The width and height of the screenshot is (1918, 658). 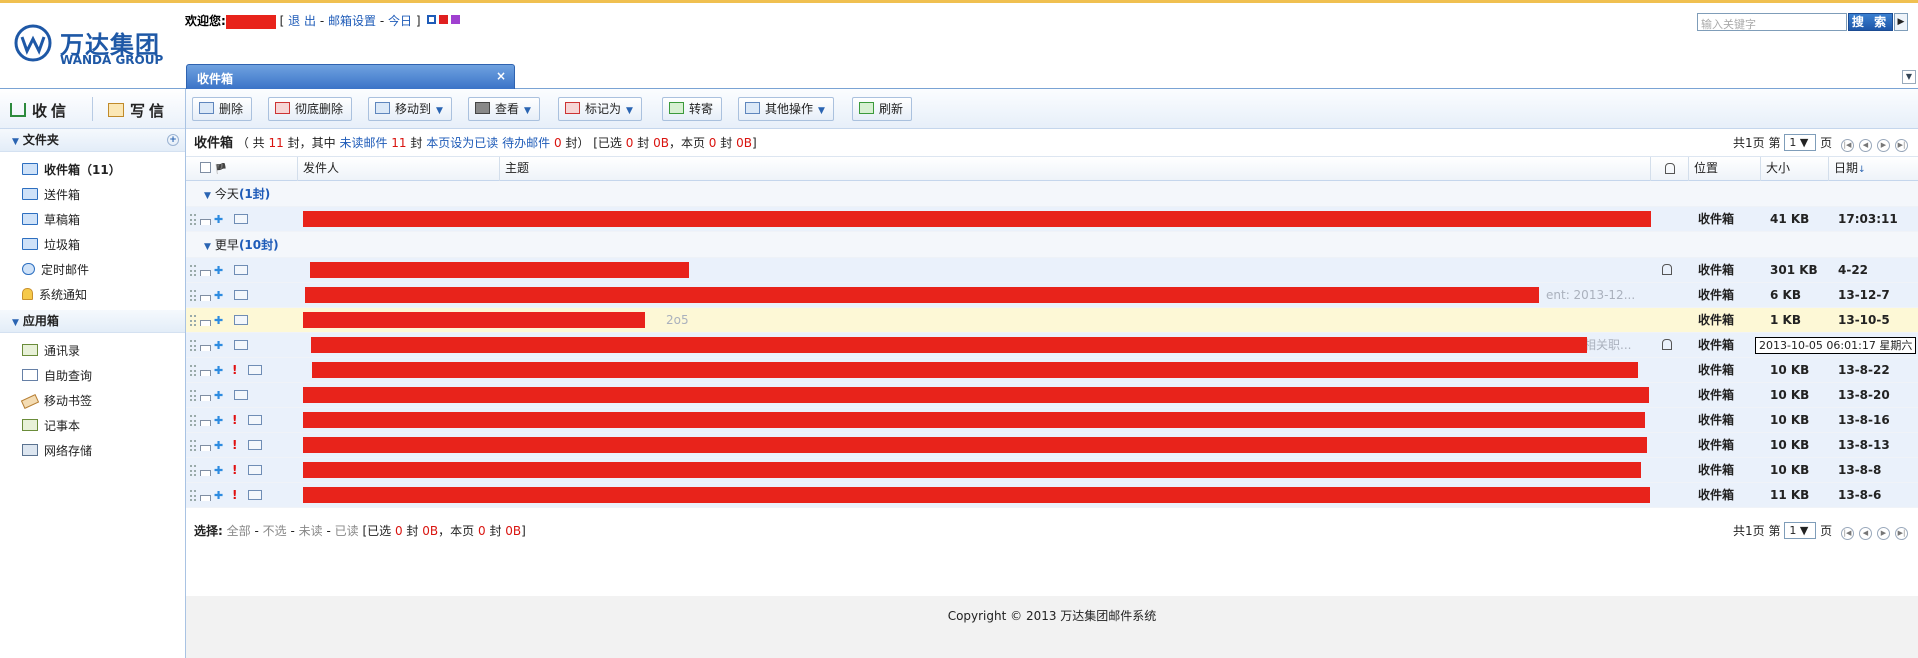 I want to click on sidebar-item-scheduled: 定时邮件, so click(x=92, y=270).